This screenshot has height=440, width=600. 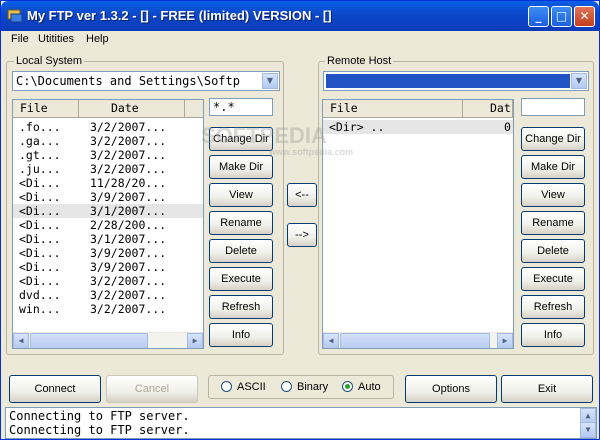 What do you see at coordinates (553, 307) in the screenshot?
I see `remote-refresh-button: Refresh` at bounding box center [553, 307].